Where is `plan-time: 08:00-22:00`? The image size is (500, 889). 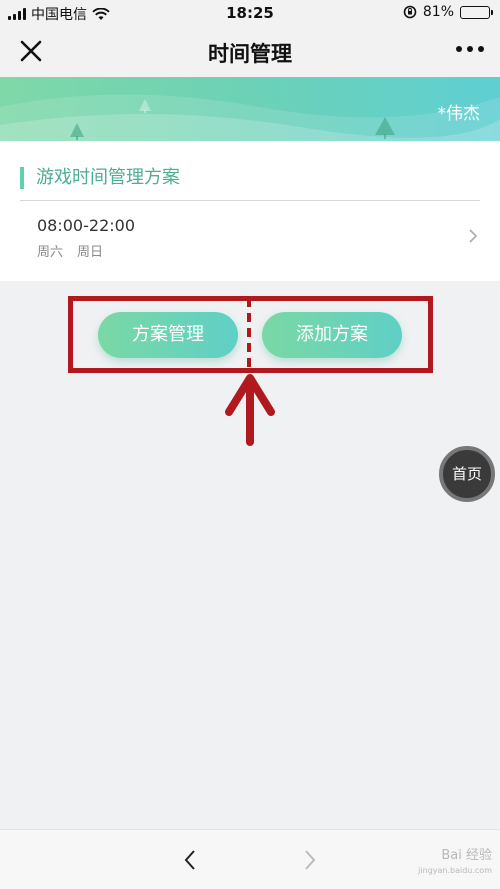 plan-time: 08:00-22:00 is located at coordinates (86, 225).